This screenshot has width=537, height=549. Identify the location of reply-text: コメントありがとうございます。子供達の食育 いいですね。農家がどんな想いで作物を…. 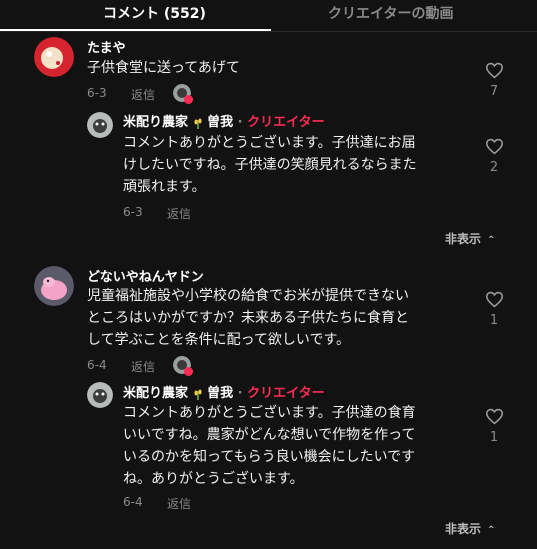
(269, 446).